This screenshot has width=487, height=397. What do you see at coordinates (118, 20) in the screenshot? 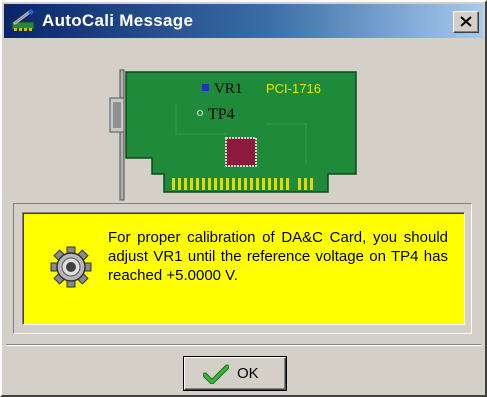
I see `window-title: AutoCali Message` at bounding box center [118, 20].